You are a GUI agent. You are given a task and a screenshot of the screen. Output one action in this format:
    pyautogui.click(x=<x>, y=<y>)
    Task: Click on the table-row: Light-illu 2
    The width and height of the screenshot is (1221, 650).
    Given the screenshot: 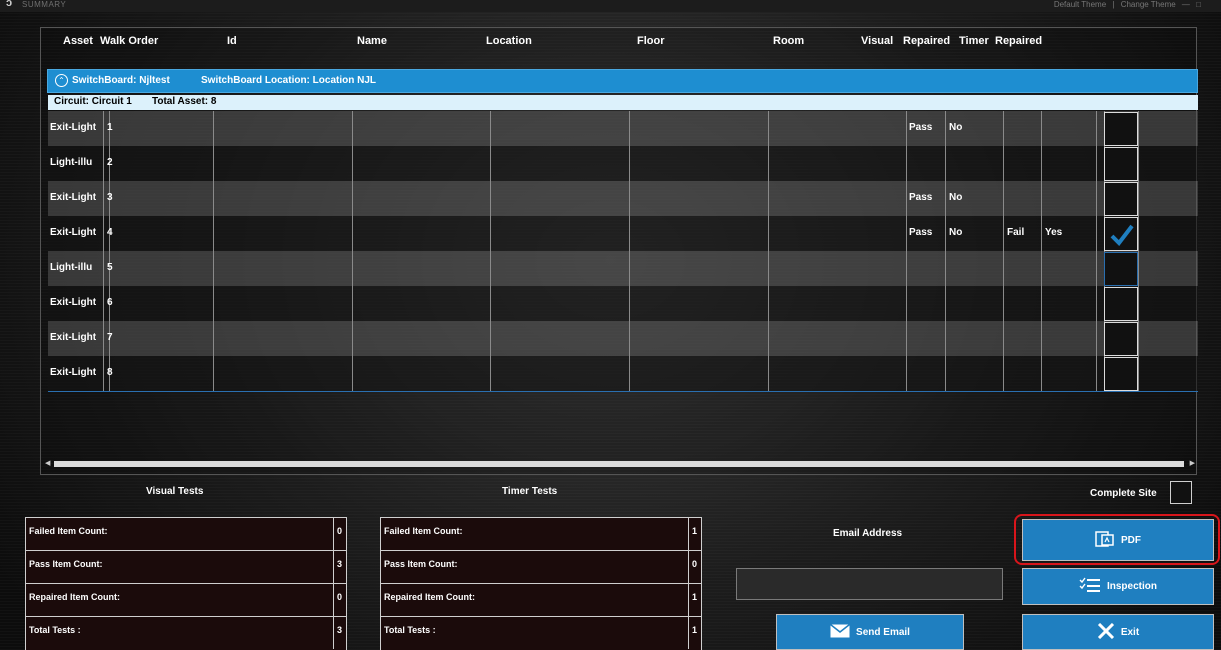 What is the action you would take?
    pyautogui.click(x=623, y=163)
    